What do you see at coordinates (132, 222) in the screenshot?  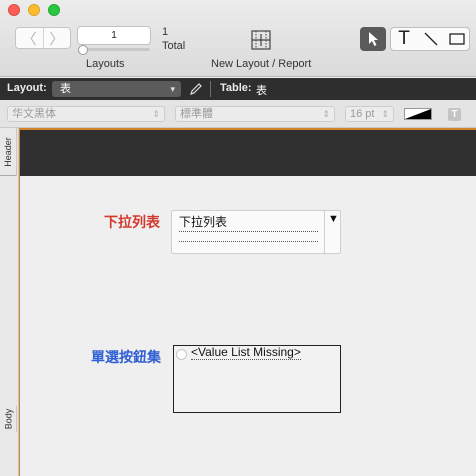 I see `dropdown-field-label: 下拉列表` at bounding box center [132, 222].